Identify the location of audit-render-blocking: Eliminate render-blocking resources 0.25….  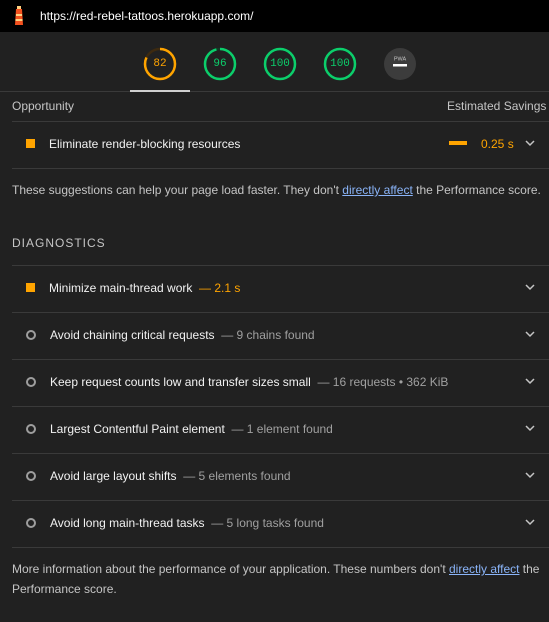
(274, 144).